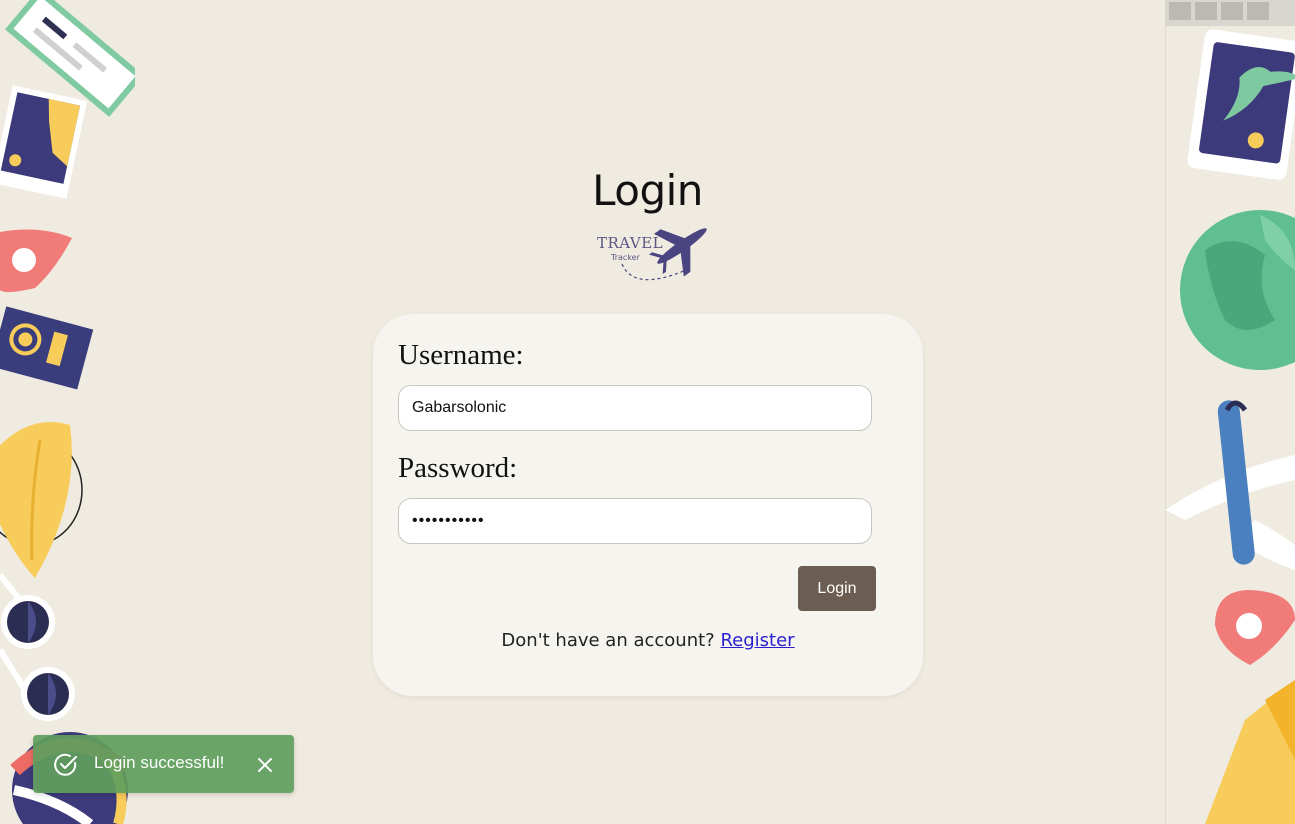  What do you see at coordinates (159, 762) in the screenshot?
I see `toast-message: Login successful!` at bounding box center [159, 762].